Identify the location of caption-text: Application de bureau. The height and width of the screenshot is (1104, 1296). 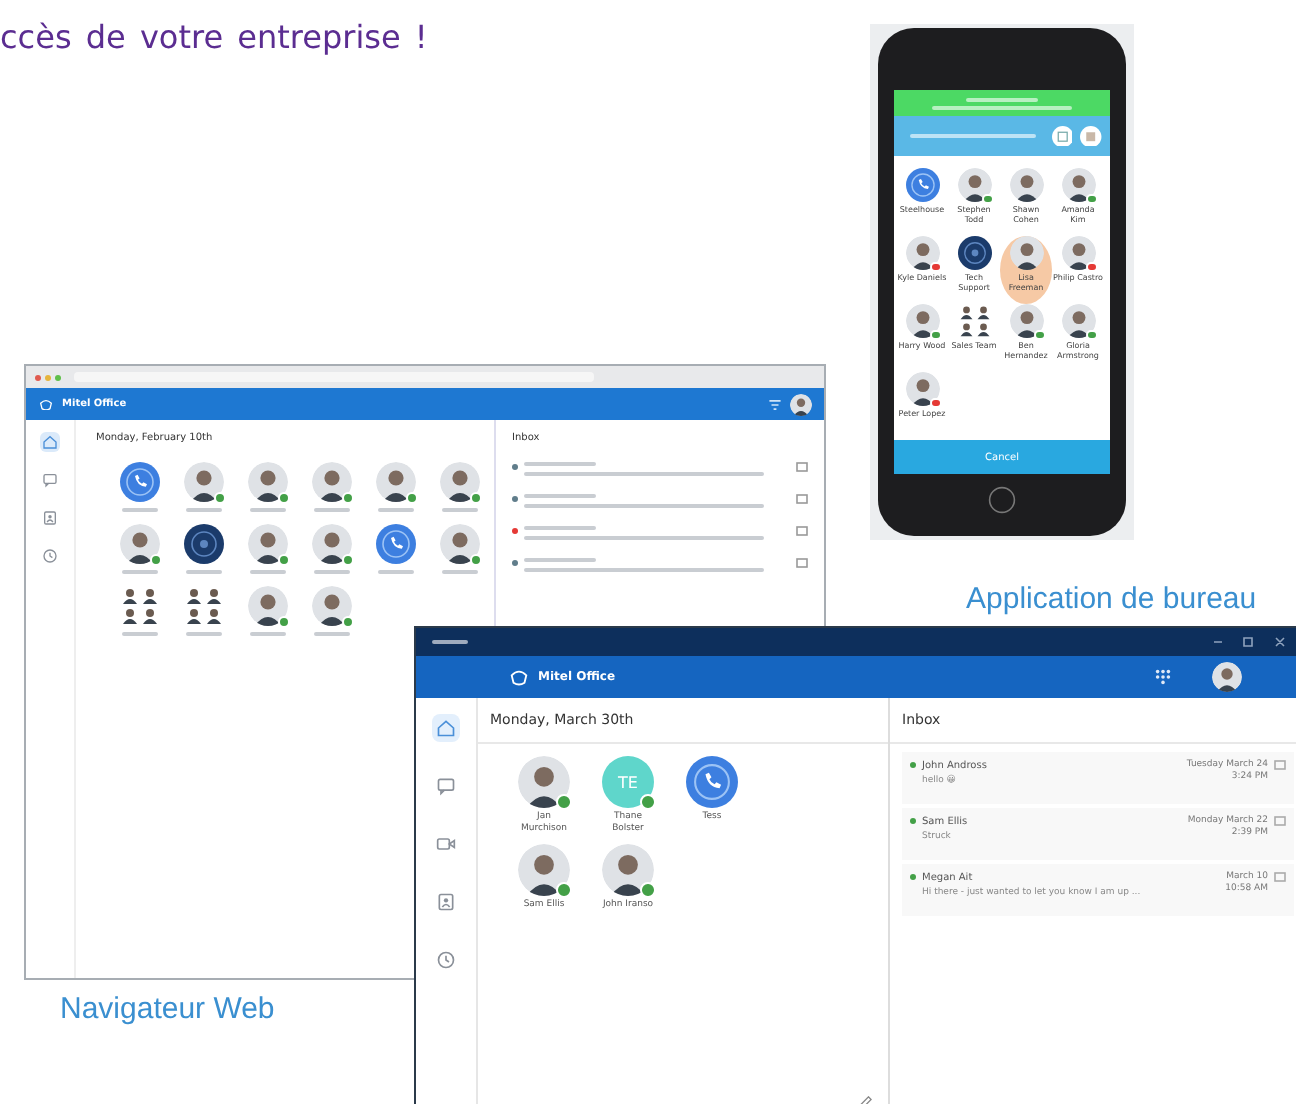
(1111, 599).